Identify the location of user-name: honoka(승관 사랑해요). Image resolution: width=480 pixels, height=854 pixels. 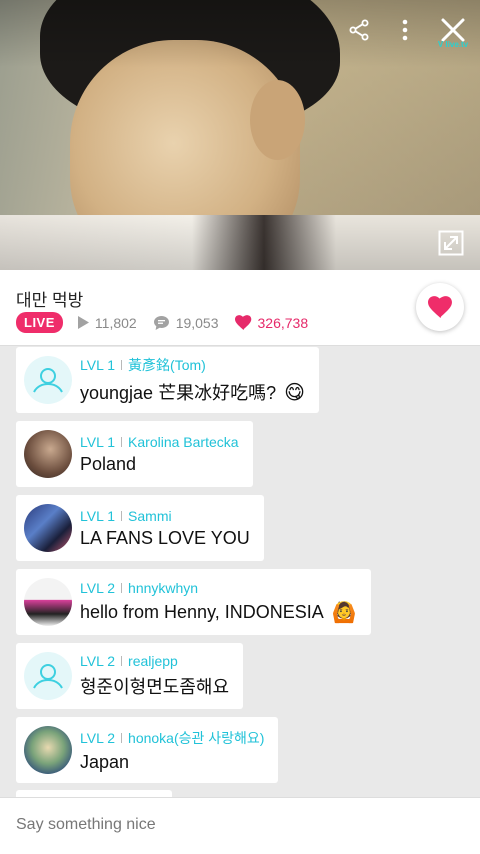
(196, 738).